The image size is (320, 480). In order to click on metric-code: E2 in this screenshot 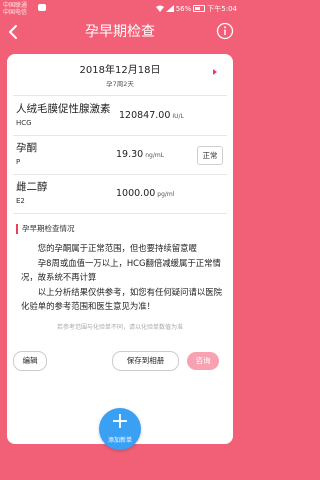, I will do `click(20, 201)`.